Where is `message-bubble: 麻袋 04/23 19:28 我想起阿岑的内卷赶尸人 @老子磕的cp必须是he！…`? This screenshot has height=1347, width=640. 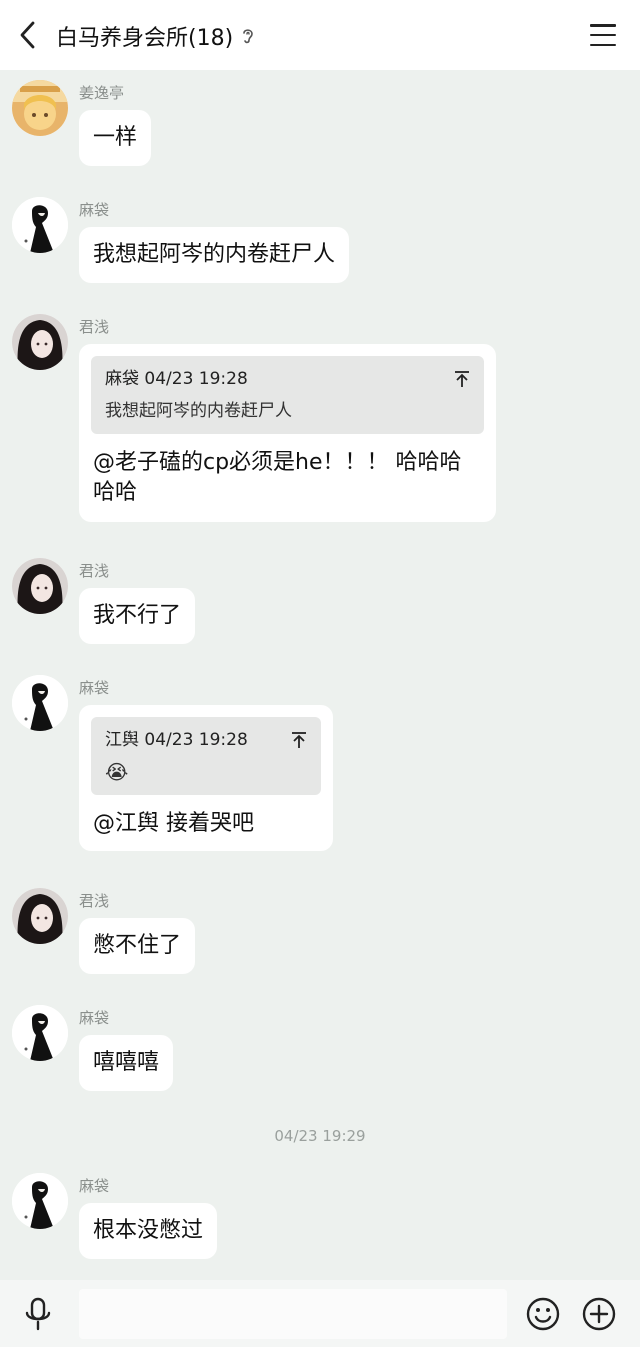 message-bubble: 麻袋 04/23 19:28 我想起阿岑的内卷赶尸人 @老子磕的cp必须是he！… is located at coordinates (287, 433).